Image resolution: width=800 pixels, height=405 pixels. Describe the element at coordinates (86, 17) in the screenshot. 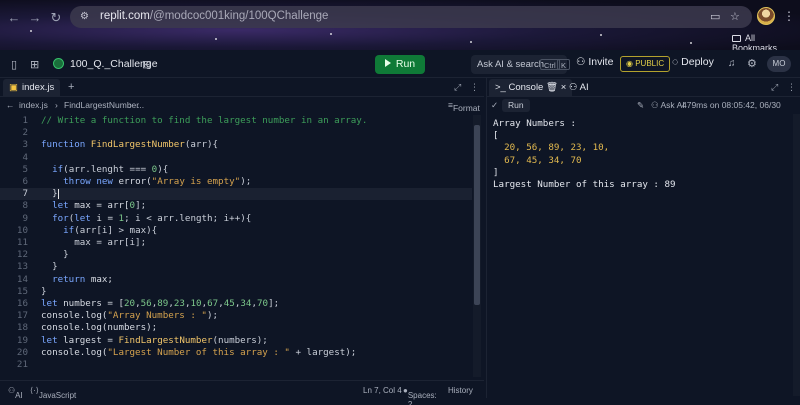

I see `site-info-icon: ⚙` at that location.